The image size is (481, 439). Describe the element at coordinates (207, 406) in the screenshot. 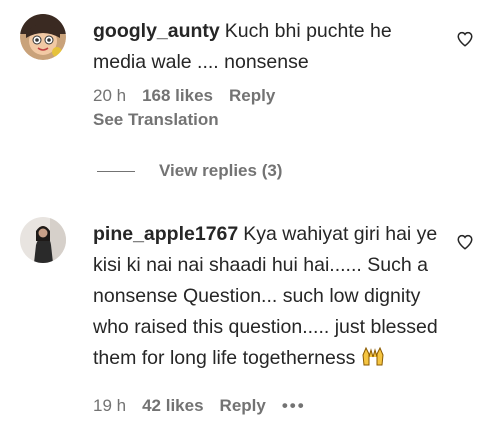

I see `comment-meta: 19 h 42 likes Reply •••` at that location.